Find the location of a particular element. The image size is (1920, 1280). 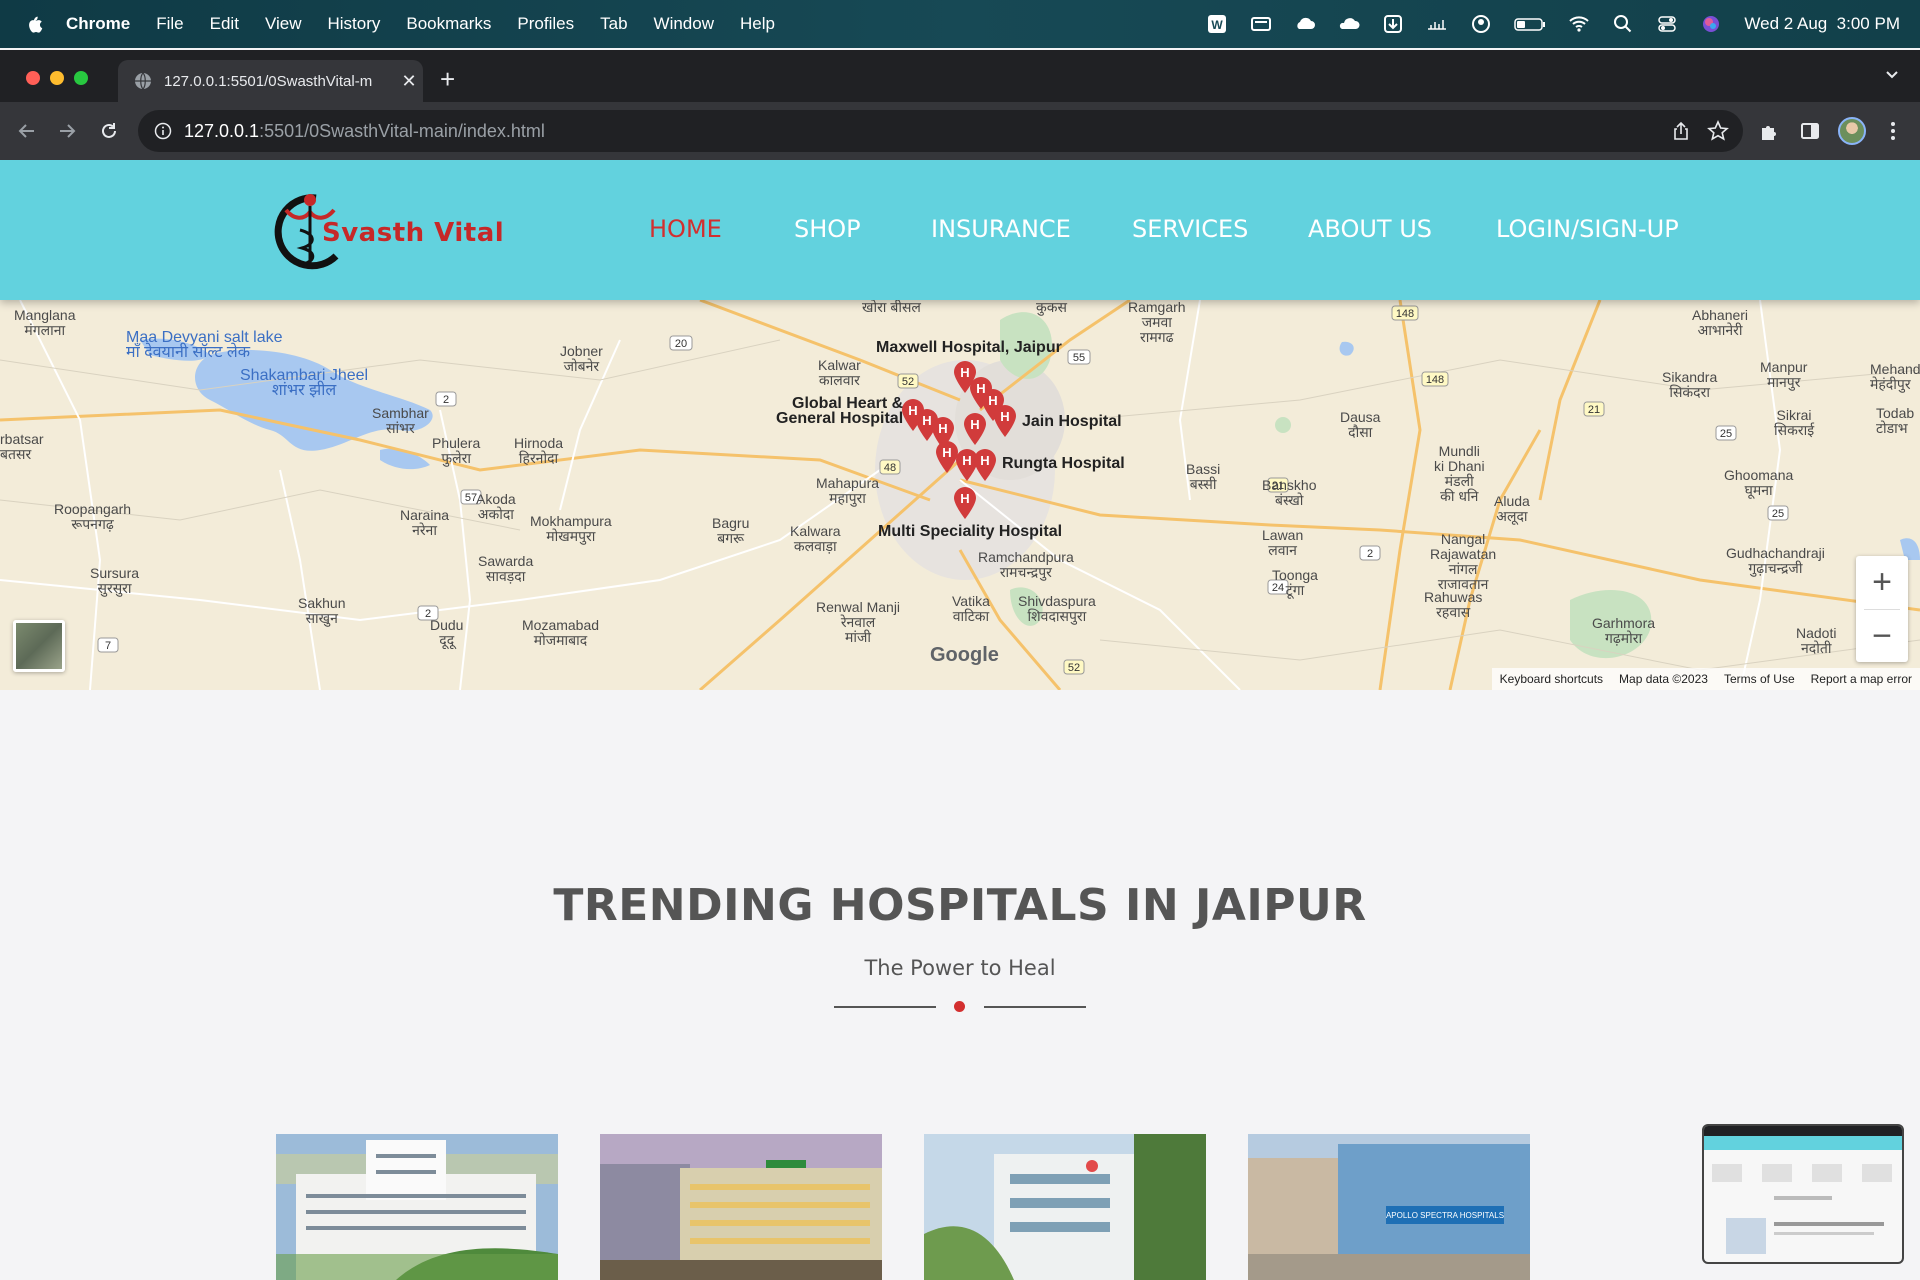

siri-icon is located at coordinates (1711, 24).